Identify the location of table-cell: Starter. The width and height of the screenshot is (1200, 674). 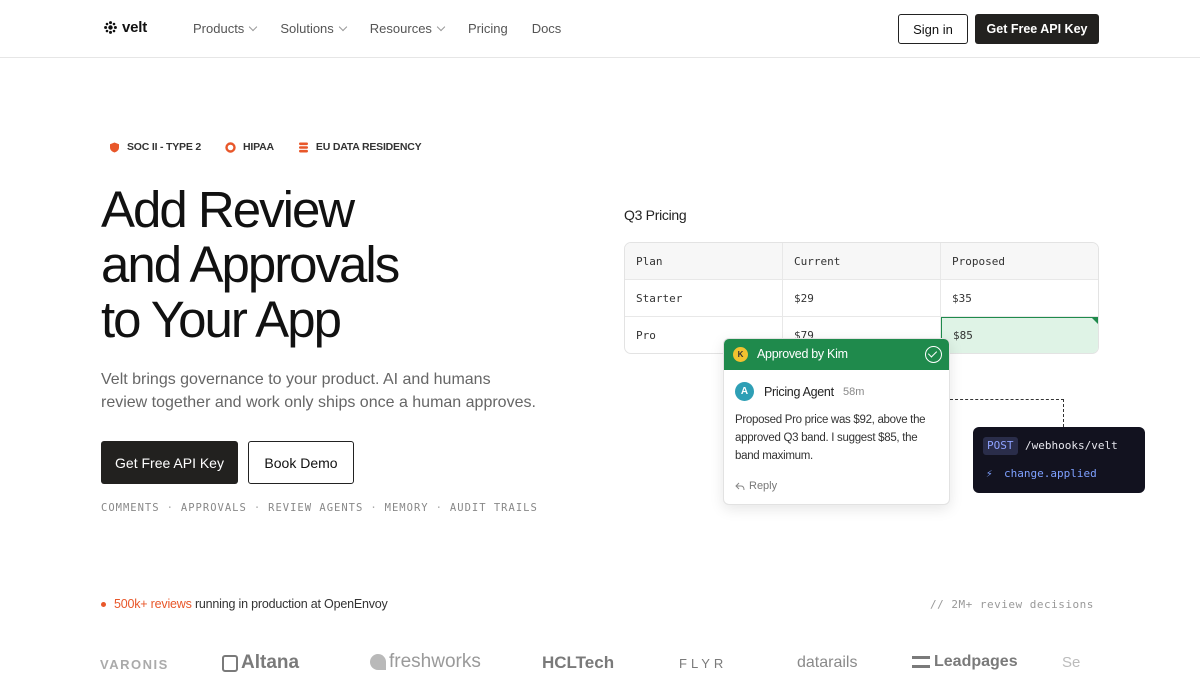
(704, 298).